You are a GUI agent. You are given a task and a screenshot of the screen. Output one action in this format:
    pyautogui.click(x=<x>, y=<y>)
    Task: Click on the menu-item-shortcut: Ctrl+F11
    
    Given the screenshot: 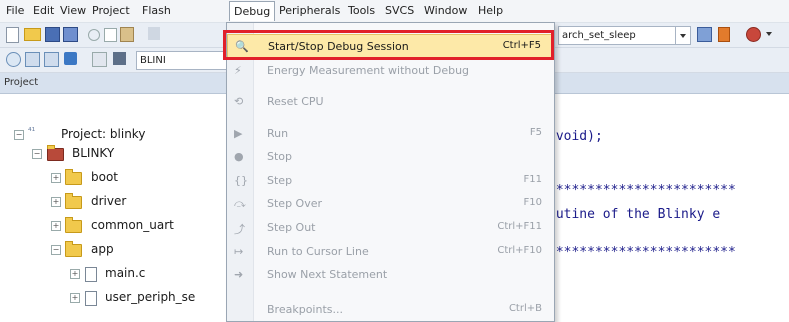 What is the action you would take?
    pyautogui.click(x=519, y=226)
    